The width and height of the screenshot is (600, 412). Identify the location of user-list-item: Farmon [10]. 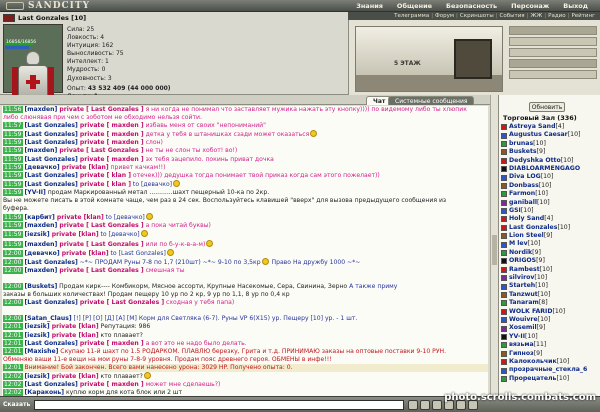
(550, 194).